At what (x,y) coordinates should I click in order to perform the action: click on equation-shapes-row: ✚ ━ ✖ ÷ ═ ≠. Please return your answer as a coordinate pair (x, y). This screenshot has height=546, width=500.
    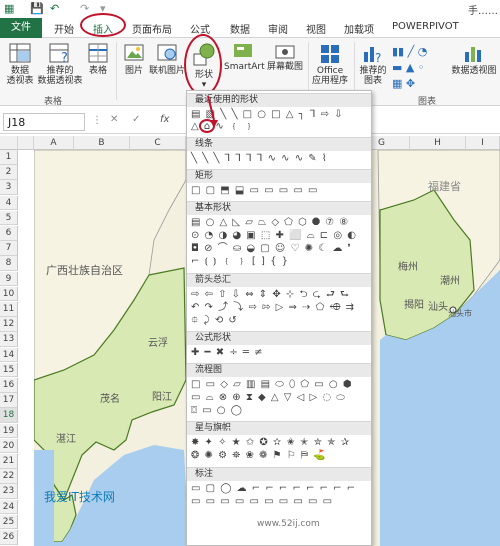
    Looking at the image, I should click on (227, 352).